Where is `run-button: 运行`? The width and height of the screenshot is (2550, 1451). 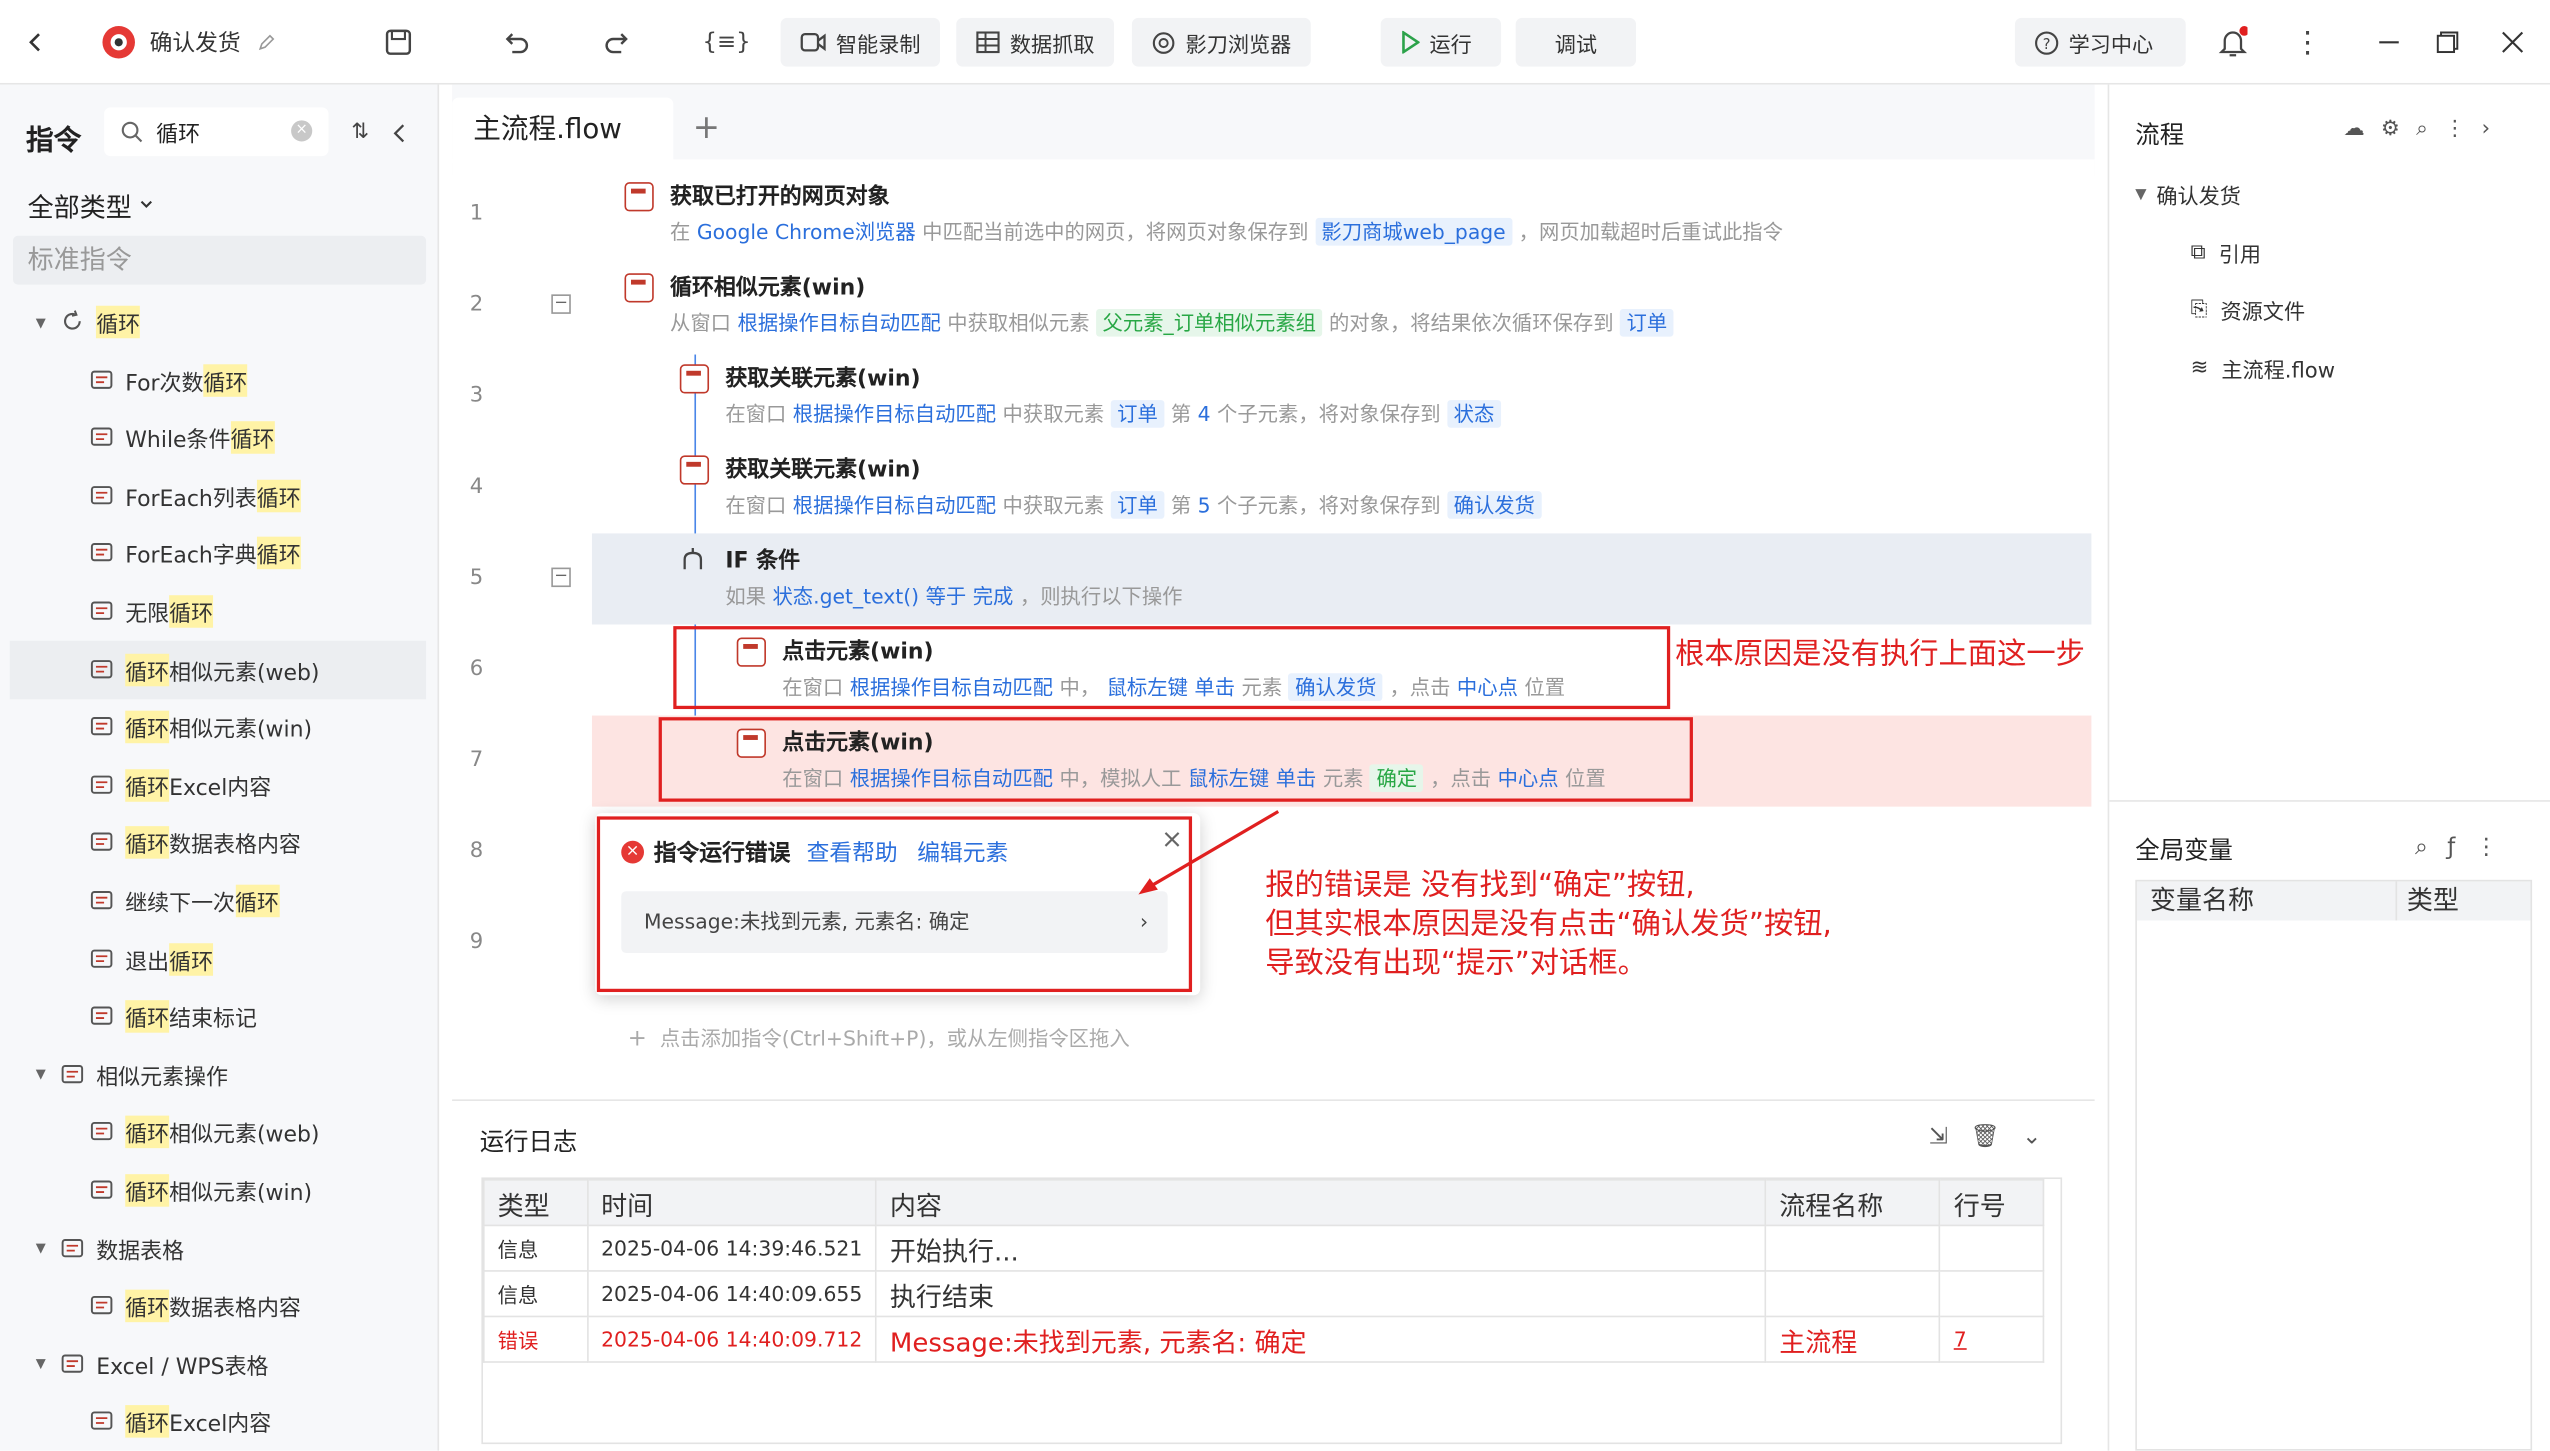 run-button: 运行 is located at coordinates (1441, 42).